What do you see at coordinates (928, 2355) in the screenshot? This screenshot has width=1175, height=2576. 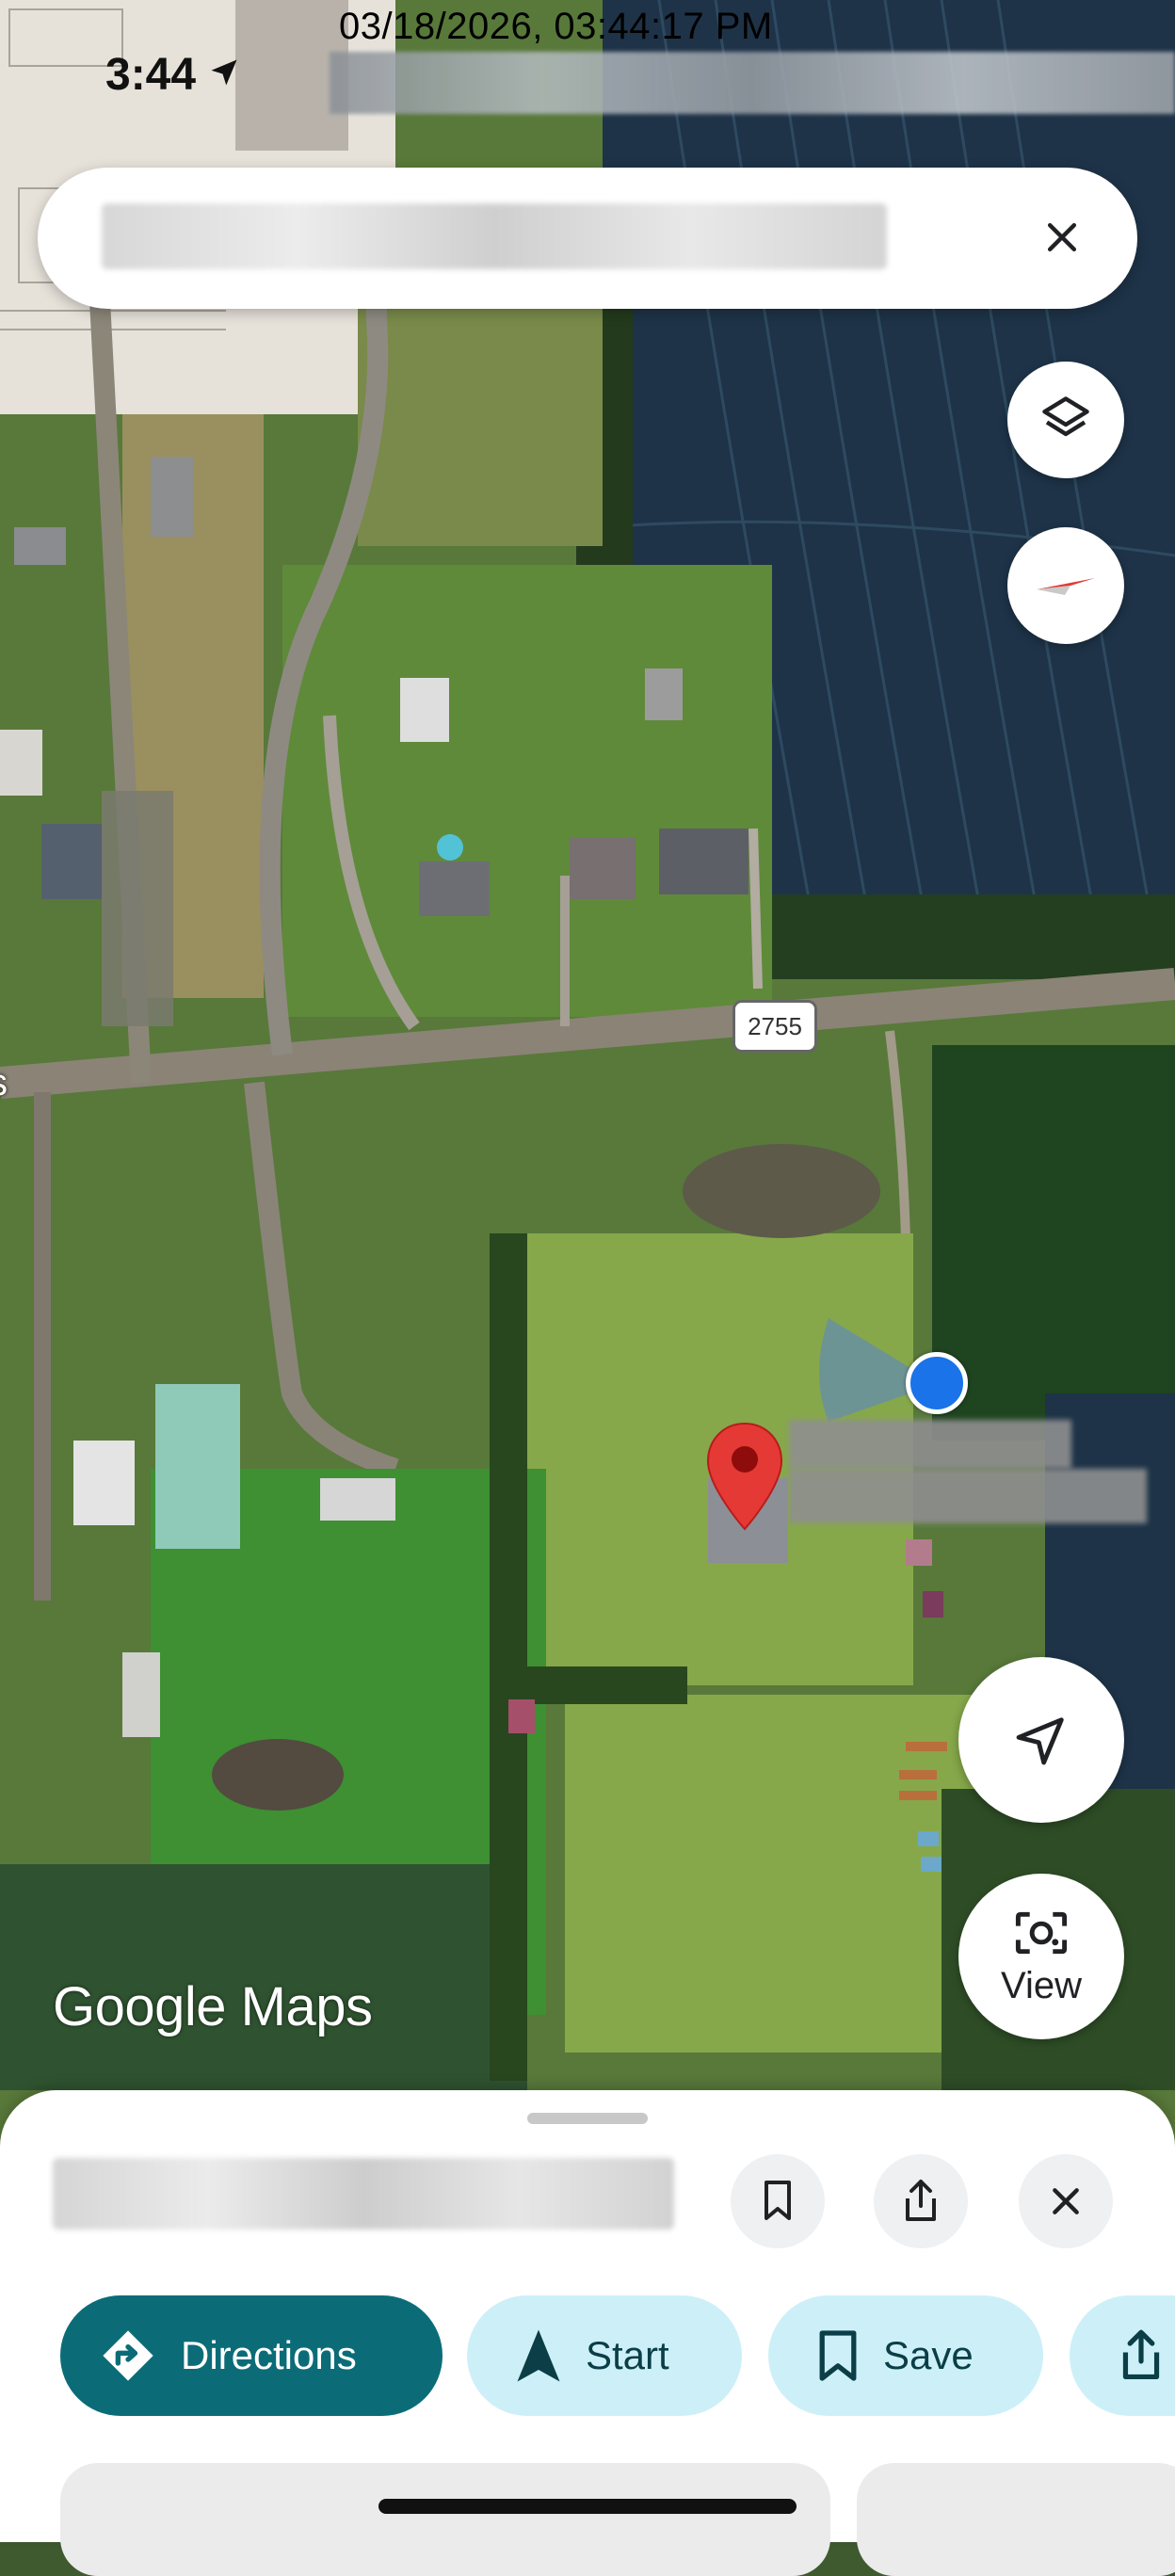 I see `save-label: Save` at bounding box center [928, 2355].